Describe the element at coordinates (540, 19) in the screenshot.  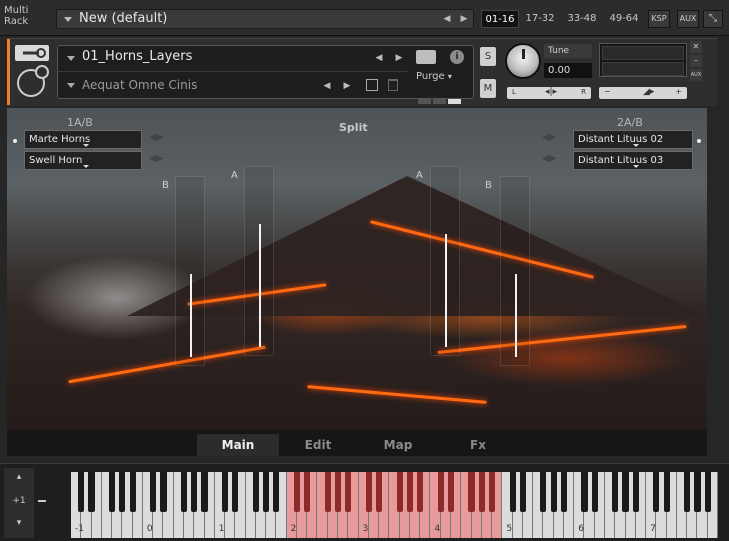
I see `page-button-2: 17-32` at that location.